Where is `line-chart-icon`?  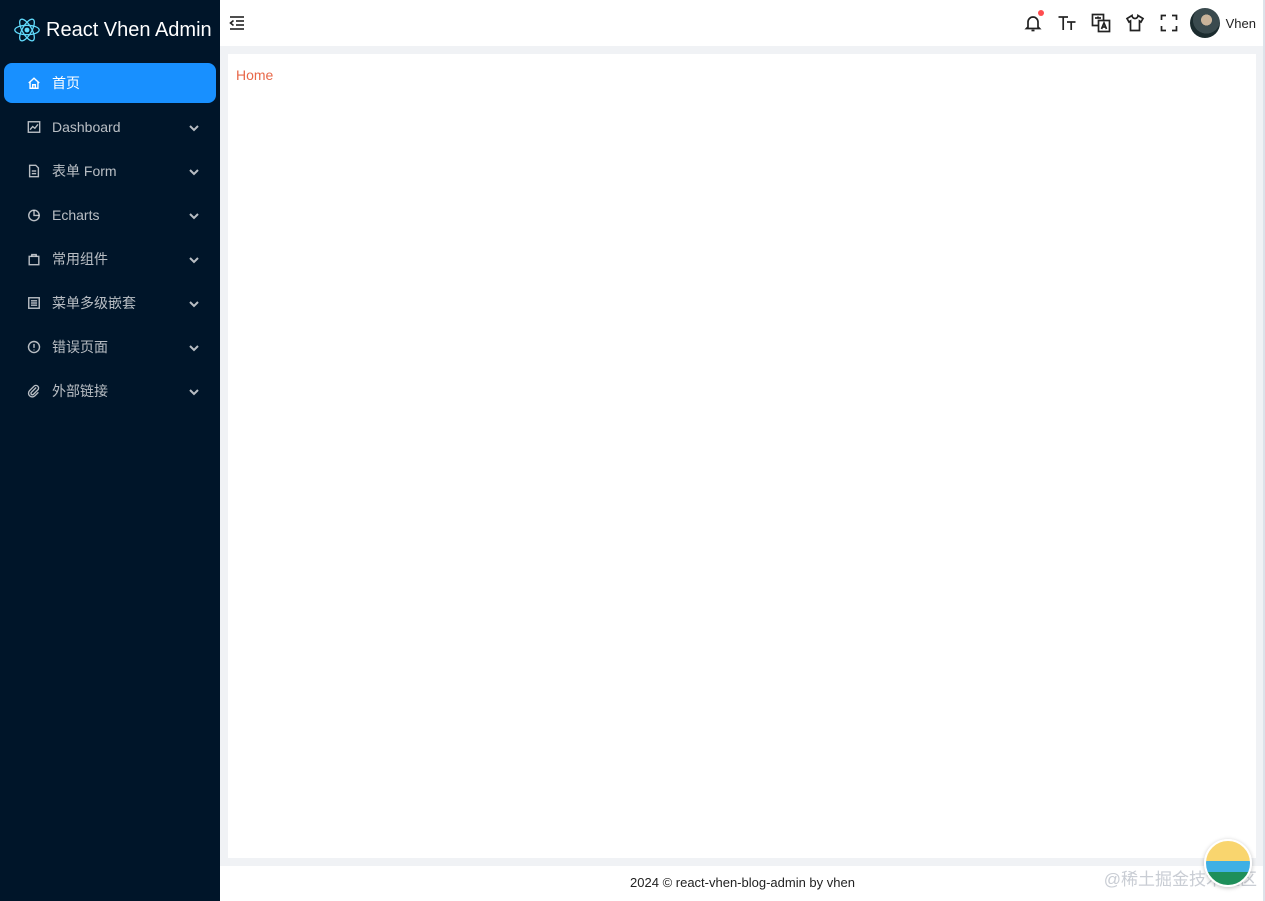
line-chart-icon is located at coordinates (34, 127).